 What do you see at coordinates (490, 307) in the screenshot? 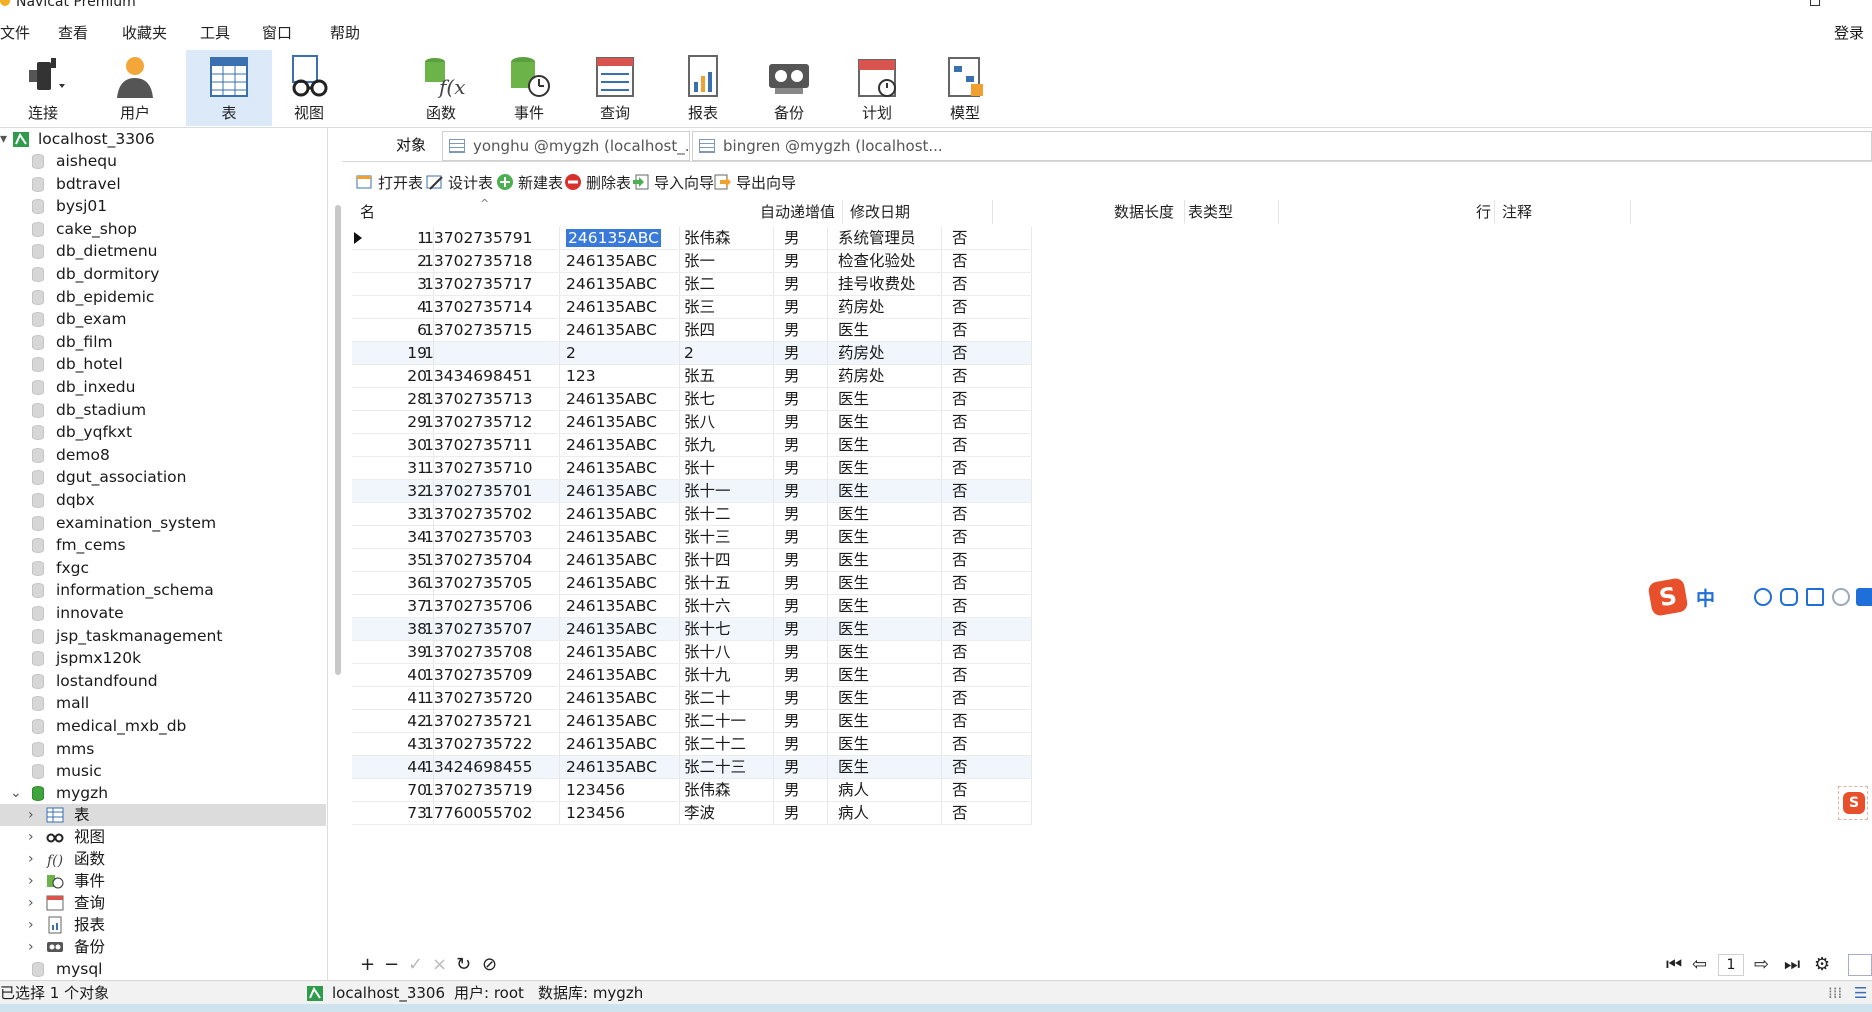
I see `table-cell: 13702735714` at bounding box center [490, 307].